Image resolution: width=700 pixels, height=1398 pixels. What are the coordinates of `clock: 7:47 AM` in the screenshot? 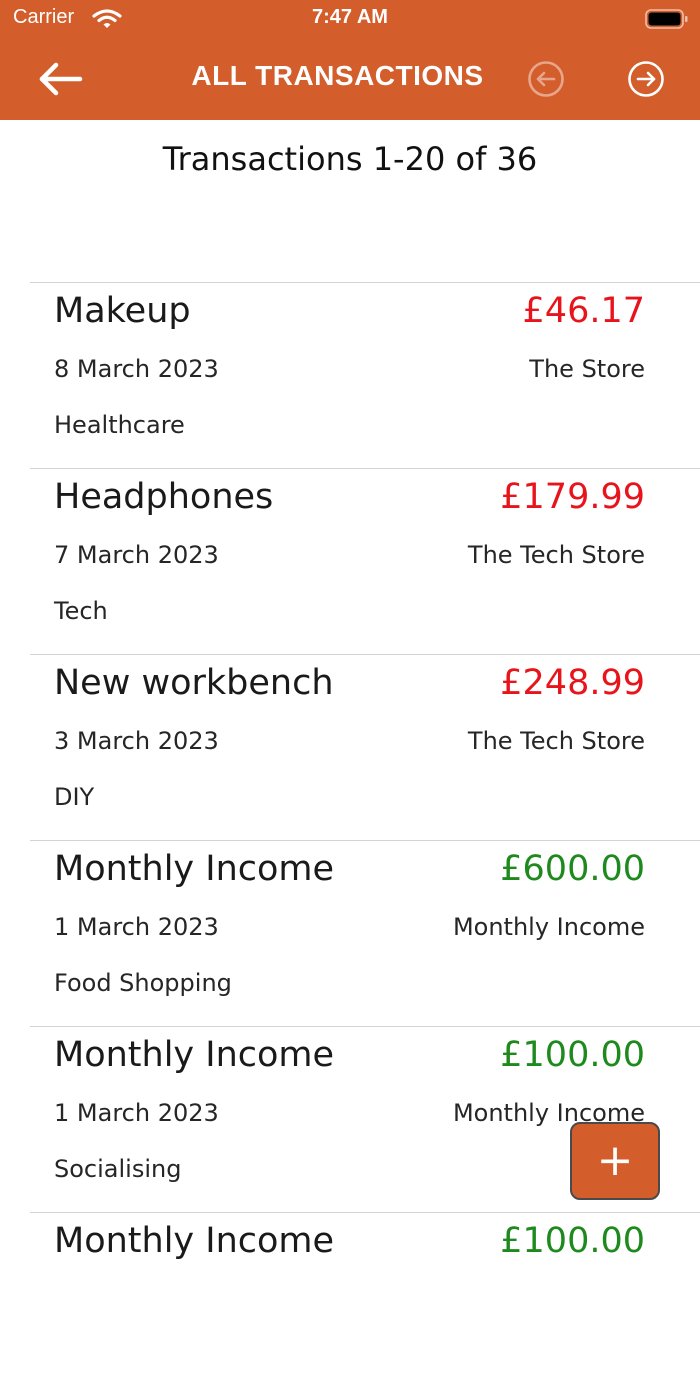 It's located at (350, 17).